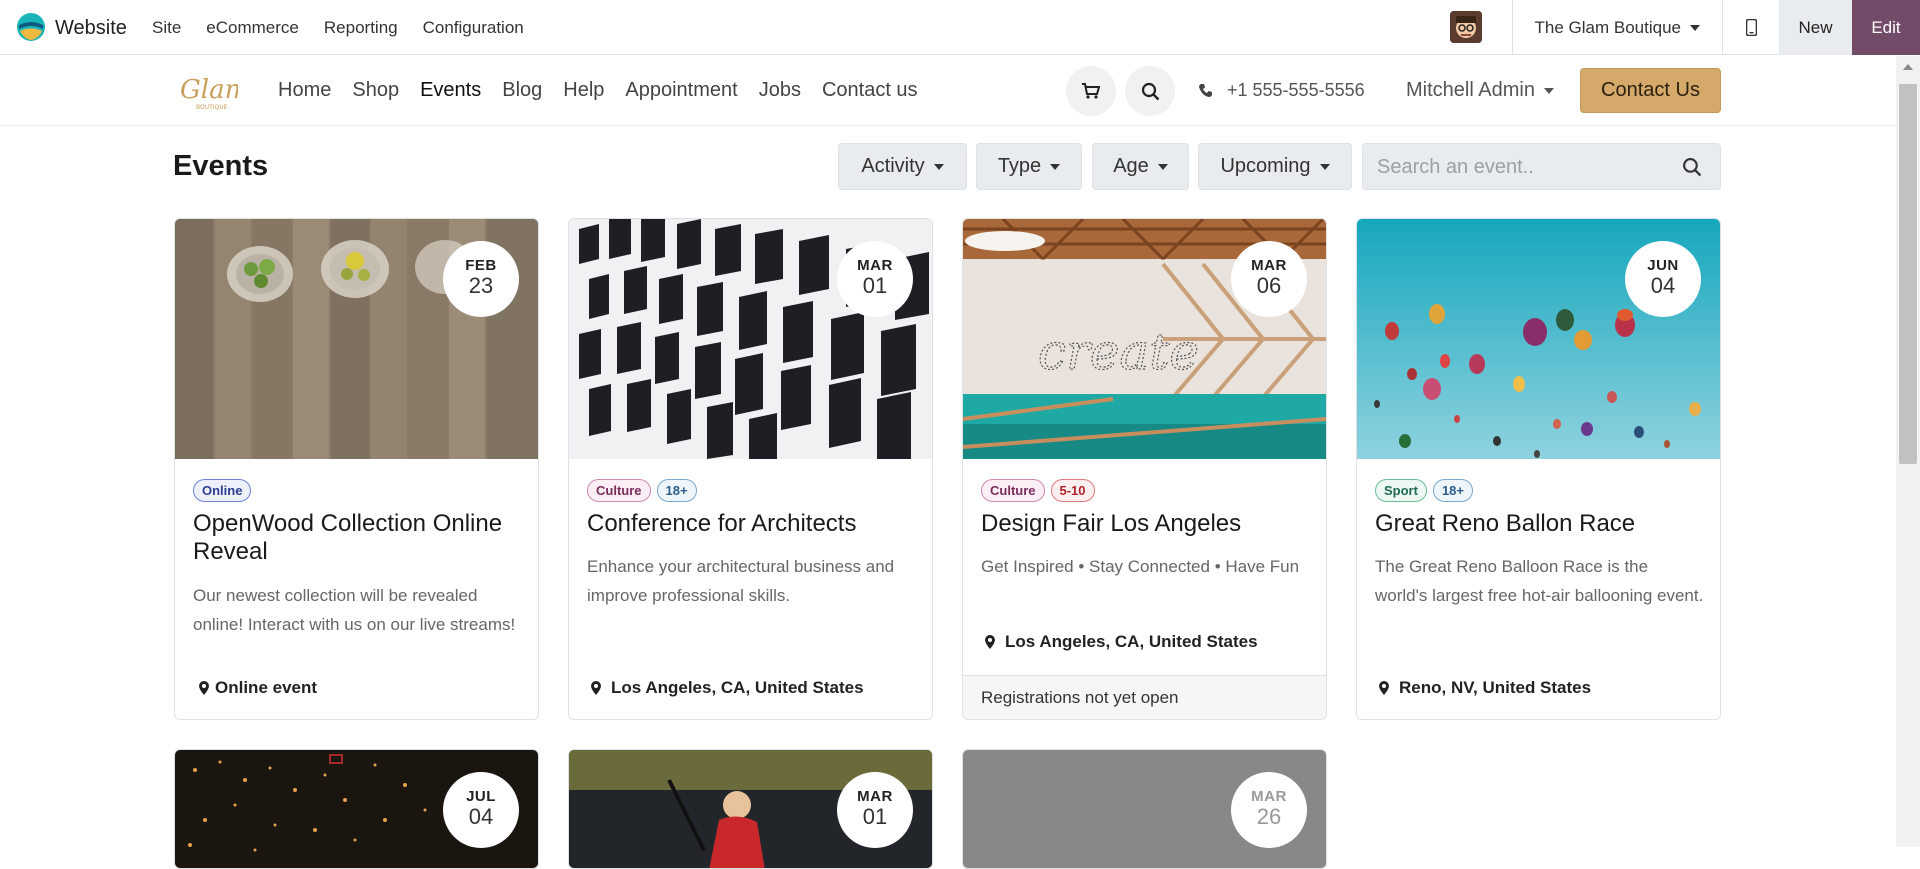 Image resolution: width=1920 pixels, height=869 pixels. I want to click on event-location-text: Los Angeles, CA, United States, so click(737, 687).